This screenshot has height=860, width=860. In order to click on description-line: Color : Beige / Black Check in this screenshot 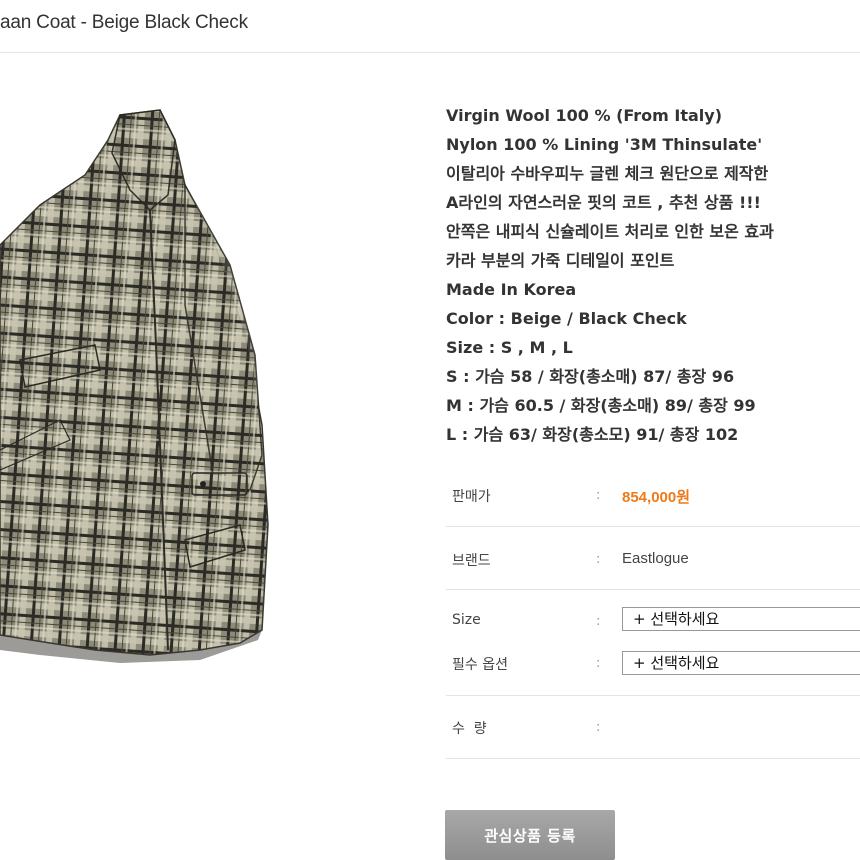, I will do `click(566, 318)`.